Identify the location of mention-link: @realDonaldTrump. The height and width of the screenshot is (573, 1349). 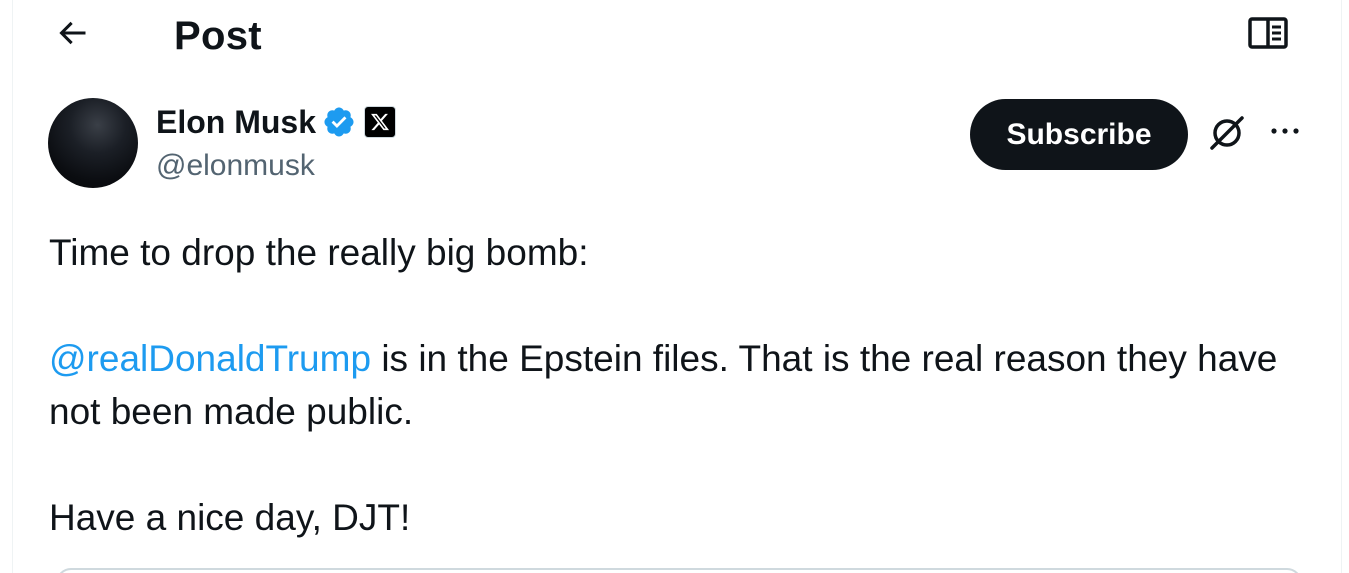
(210, 358).